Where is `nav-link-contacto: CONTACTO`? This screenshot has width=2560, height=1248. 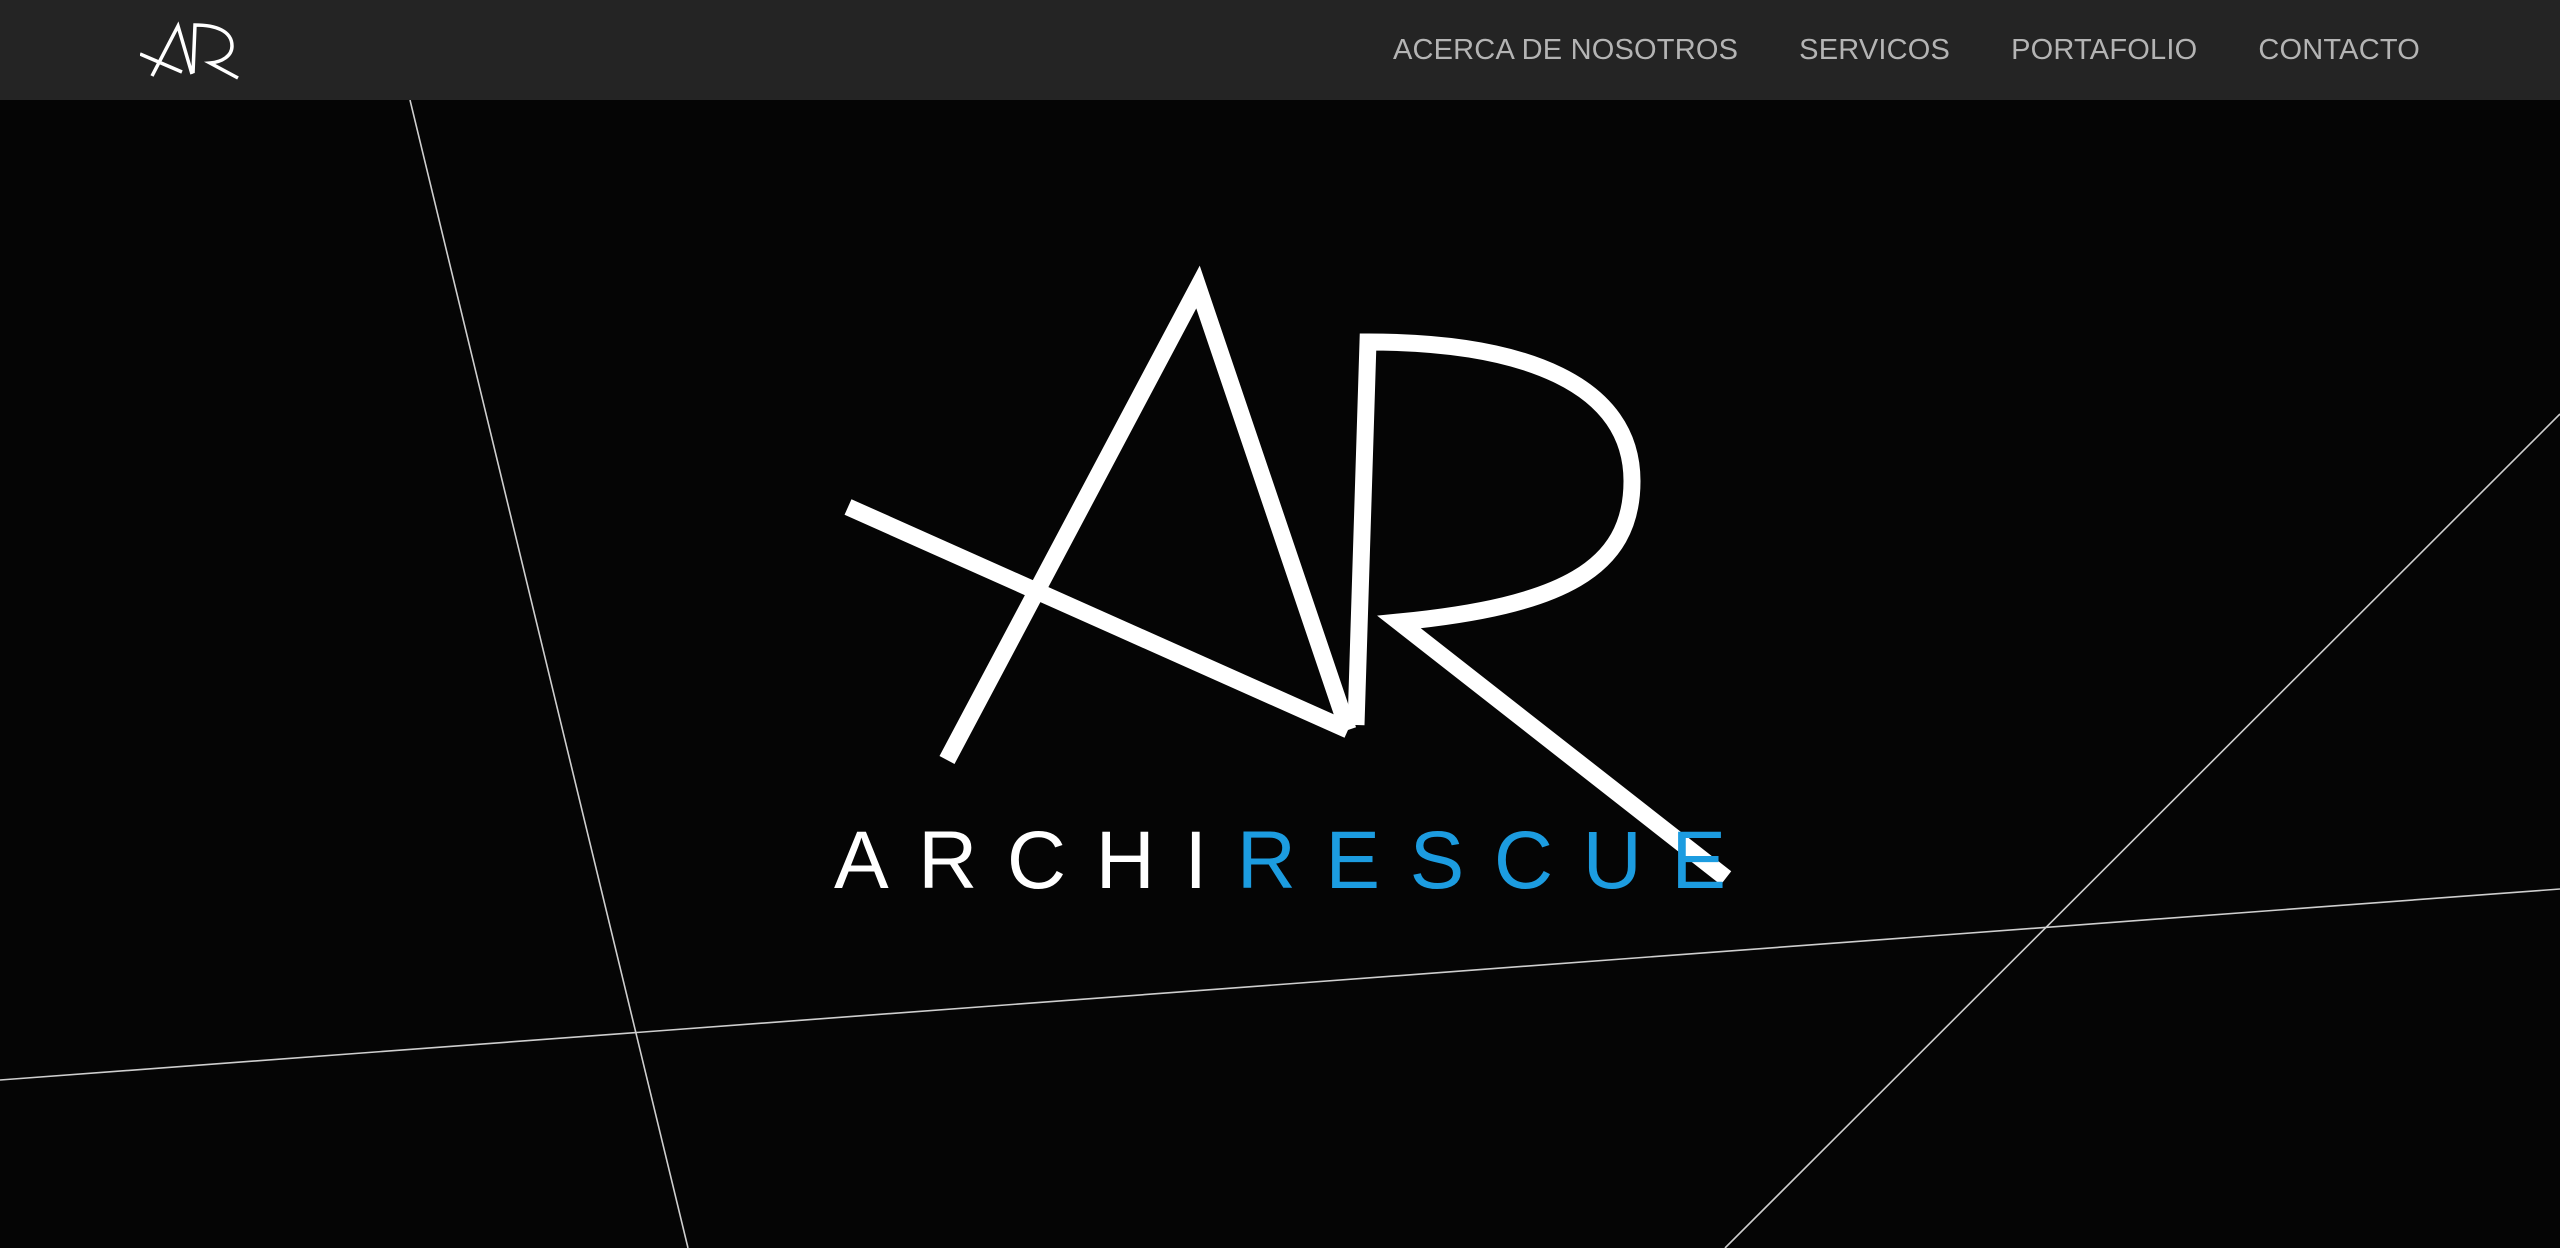
nav-link-contacto: CONTACTO is located at coordinates (2339, 50).